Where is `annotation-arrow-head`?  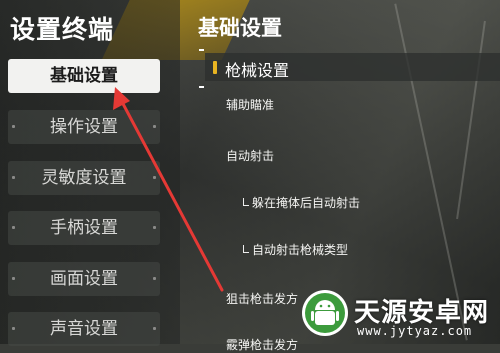
annotation-arrow-head is located at coordinates (121, 98).